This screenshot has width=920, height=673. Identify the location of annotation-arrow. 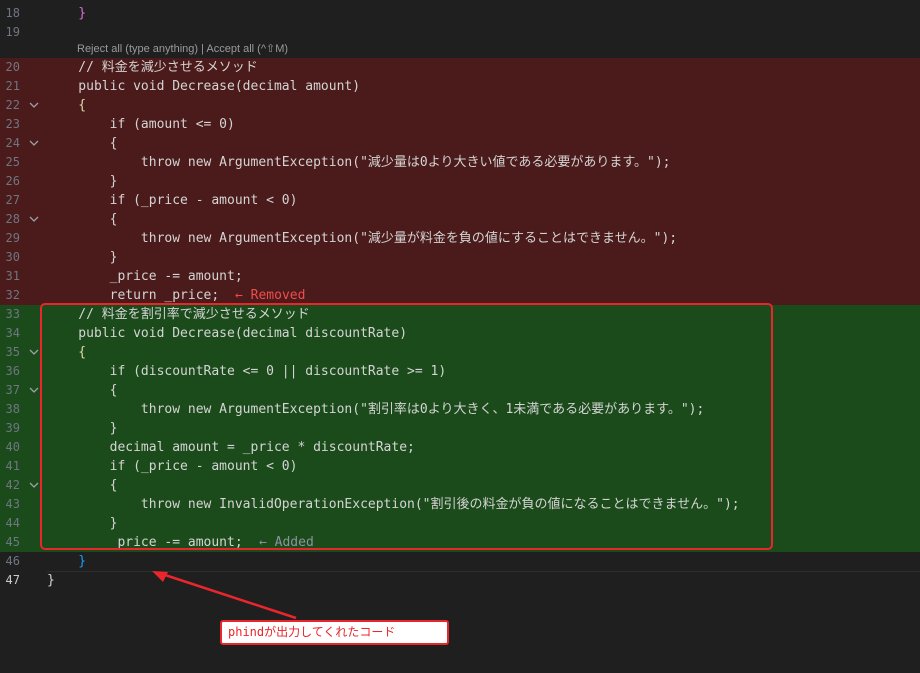
(224, 595).